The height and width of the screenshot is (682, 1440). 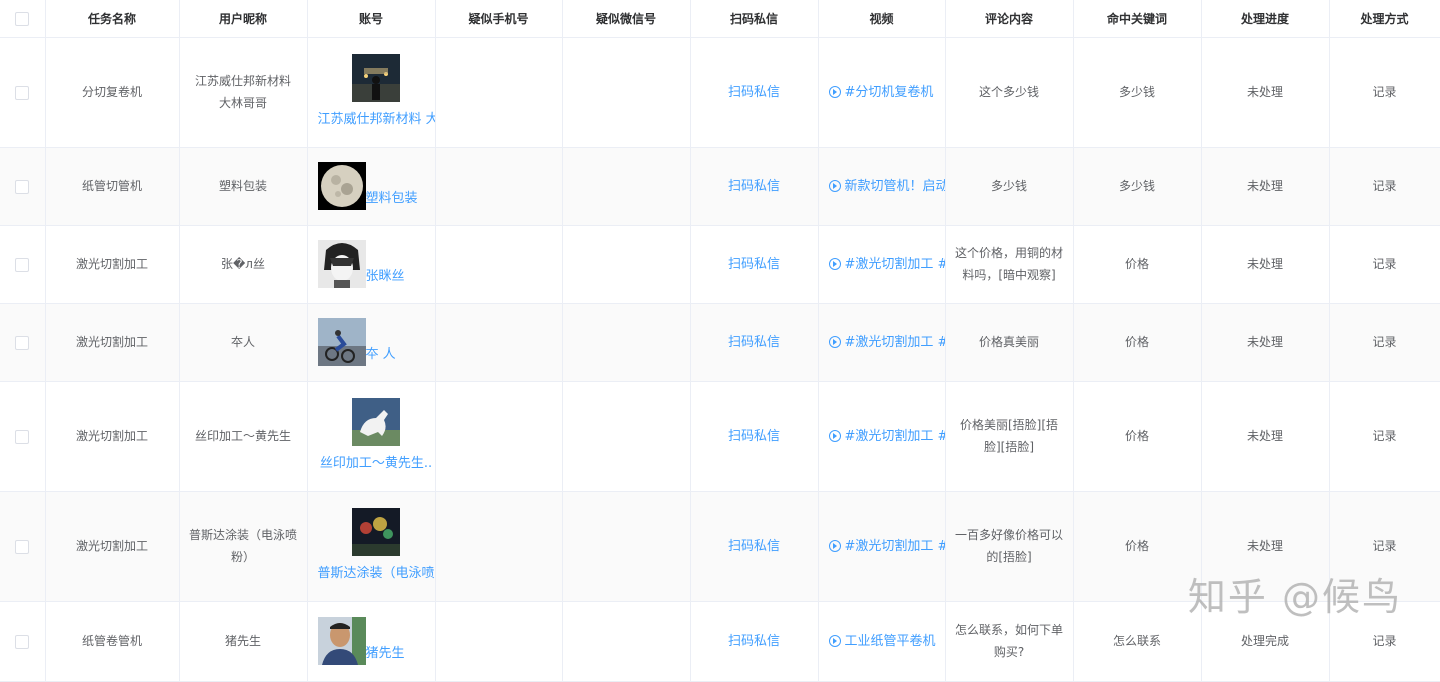 I want to click on column-header: 用户昵称, so click(x=243, y=19).